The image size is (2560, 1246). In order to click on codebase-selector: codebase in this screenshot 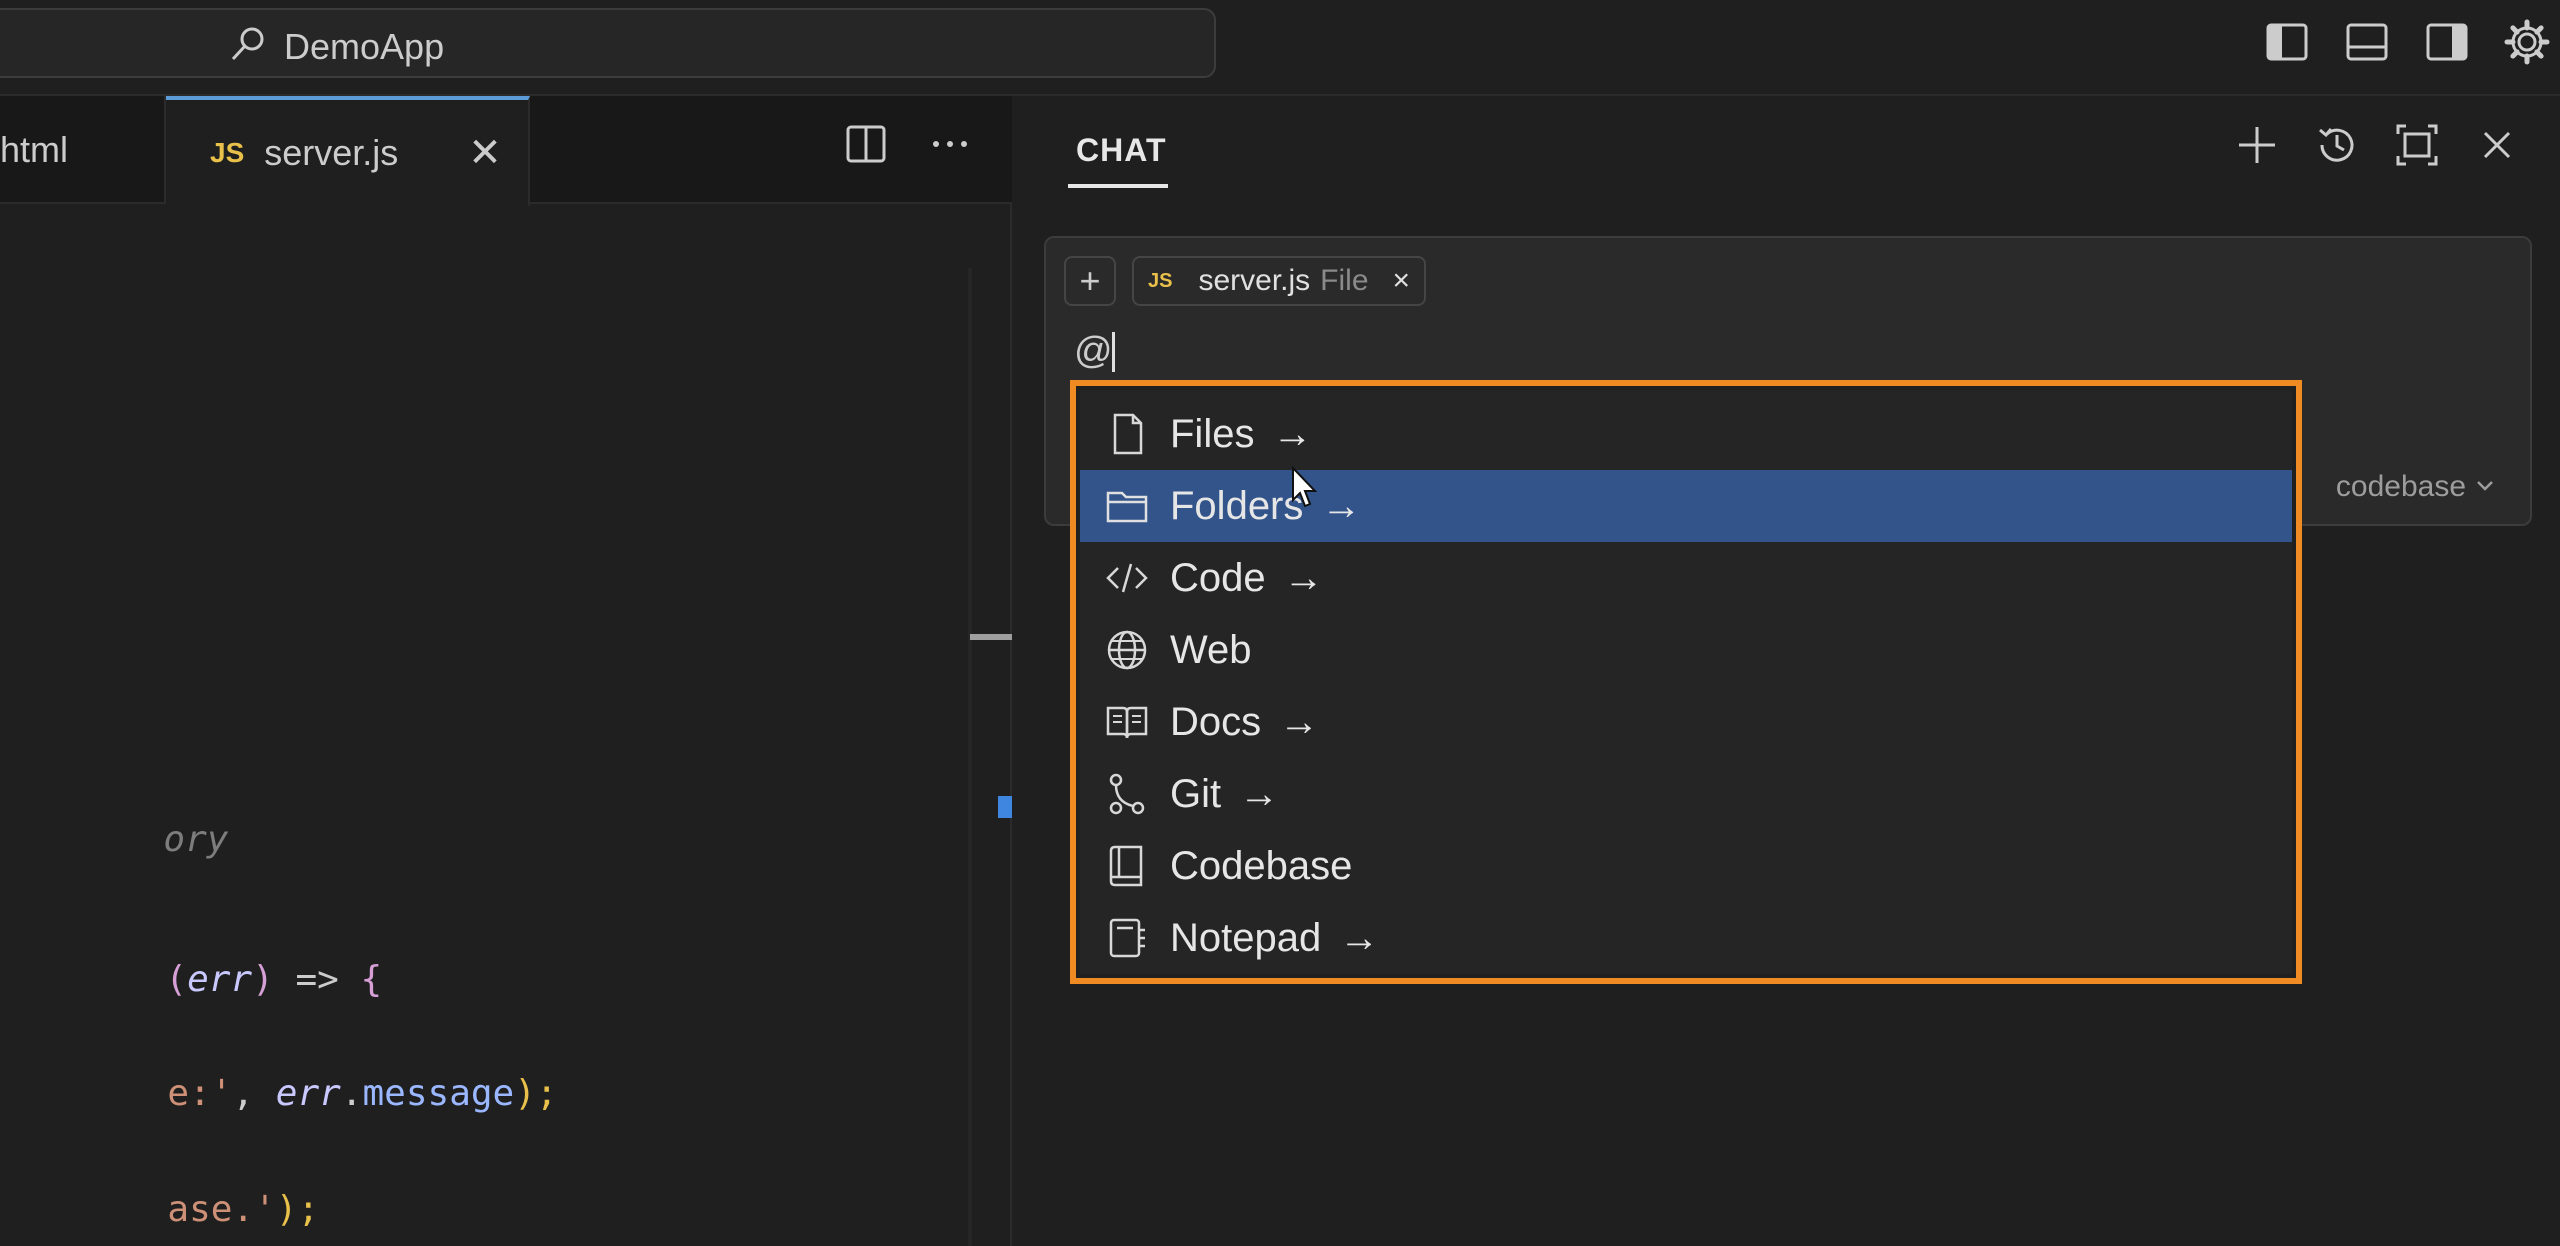, I will do `click(2416, 487)`.